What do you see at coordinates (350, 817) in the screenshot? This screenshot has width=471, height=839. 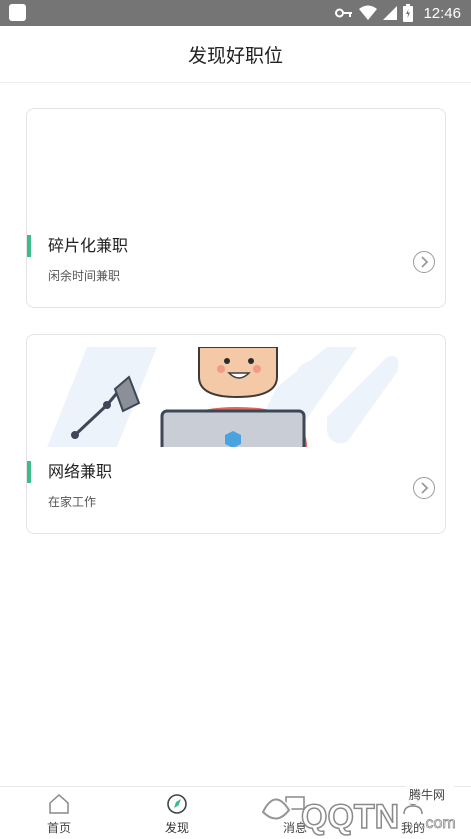 I see `svg-text: QQTN` at bounding box center [350, 817].